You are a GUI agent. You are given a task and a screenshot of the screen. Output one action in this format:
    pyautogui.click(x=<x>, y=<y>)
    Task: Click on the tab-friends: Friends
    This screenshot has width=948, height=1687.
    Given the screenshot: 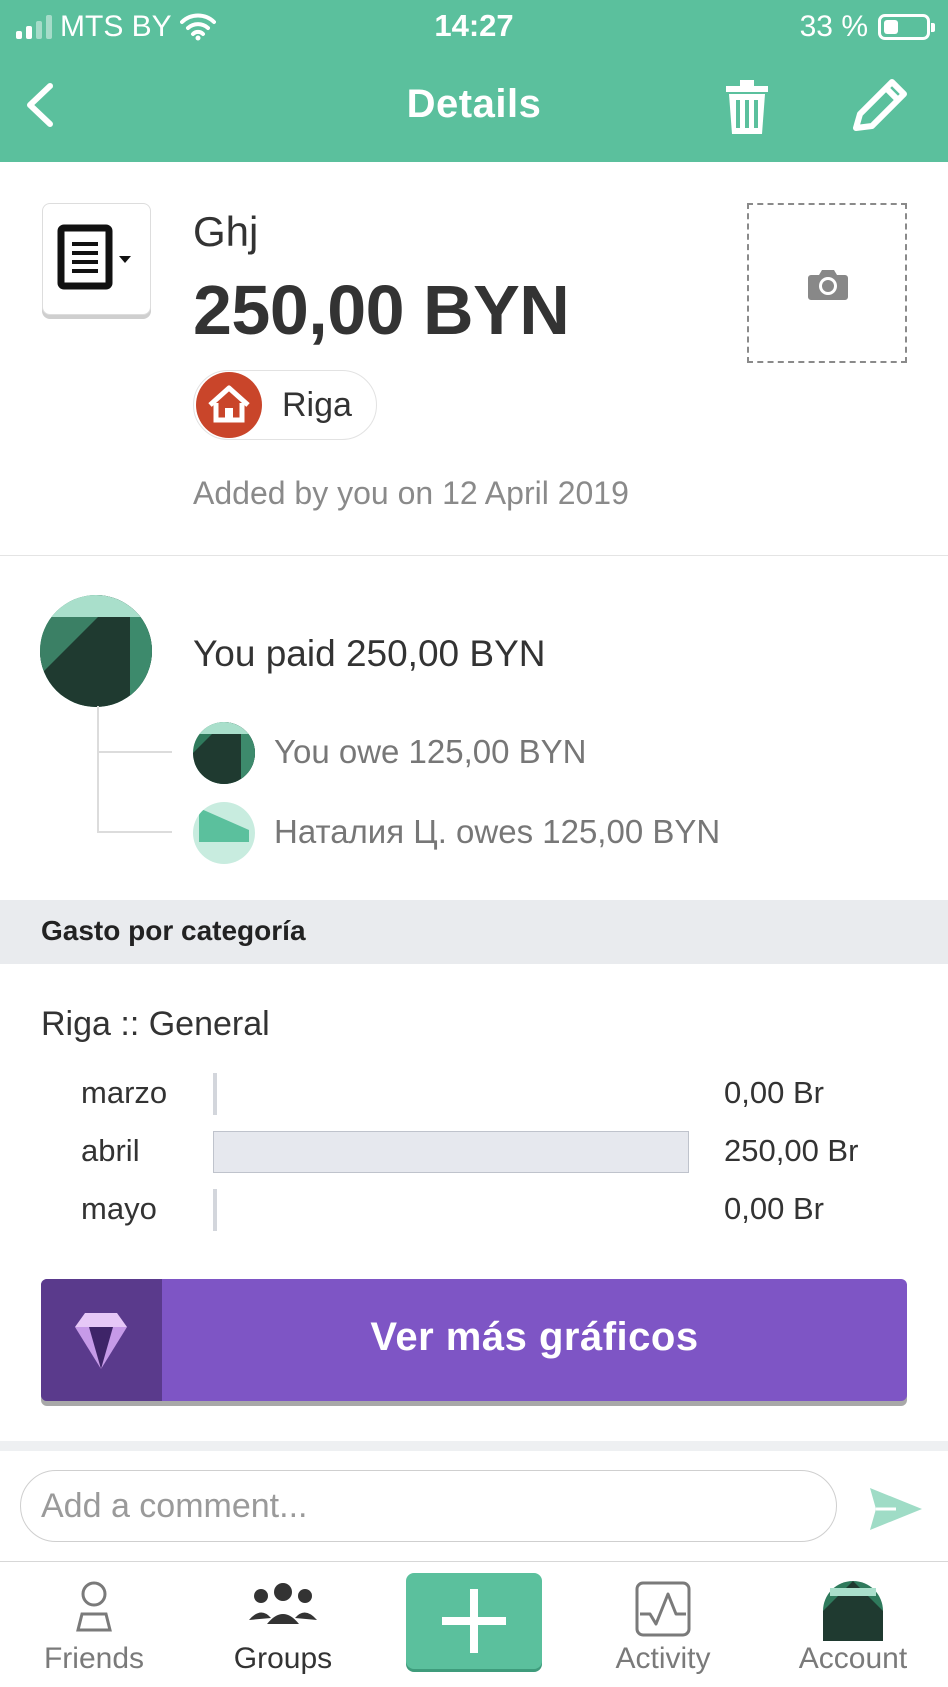 What is the action you would take?
    pyautogui.click(x=94, y=1624)
    